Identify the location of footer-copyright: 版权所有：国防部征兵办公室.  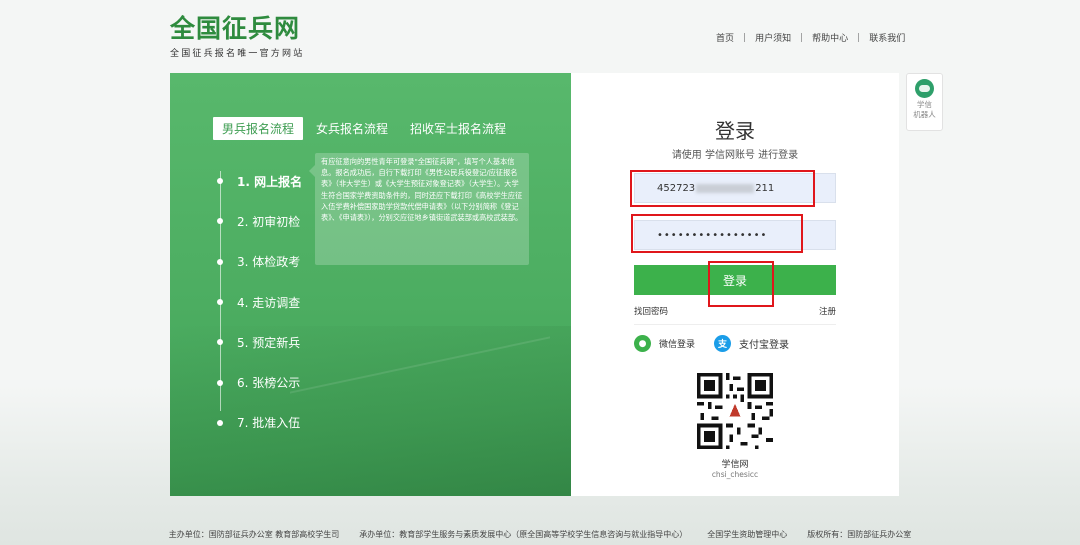
(859, 534).